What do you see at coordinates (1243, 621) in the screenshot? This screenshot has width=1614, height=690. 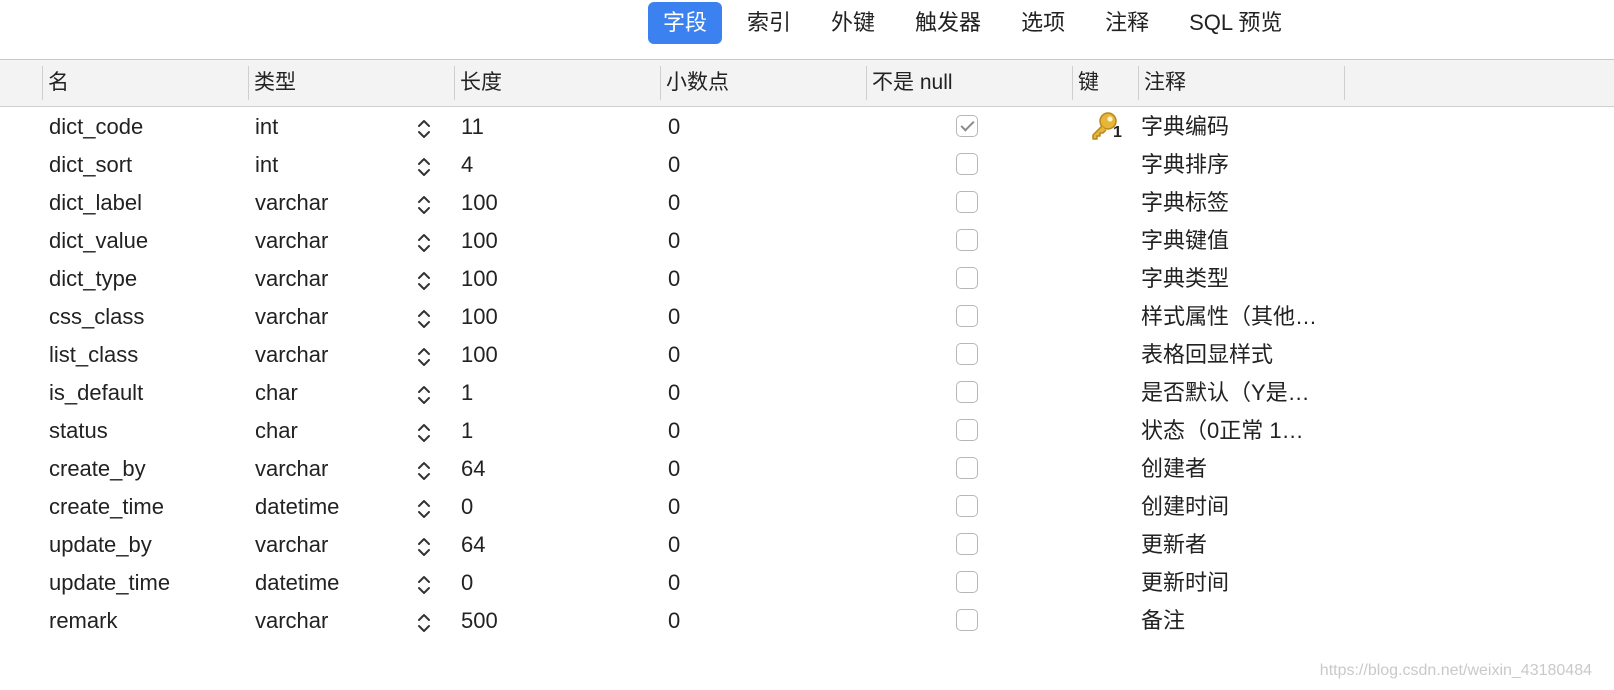 I see `field-comment-cell: 备注` at bounding box center [1243, 621].